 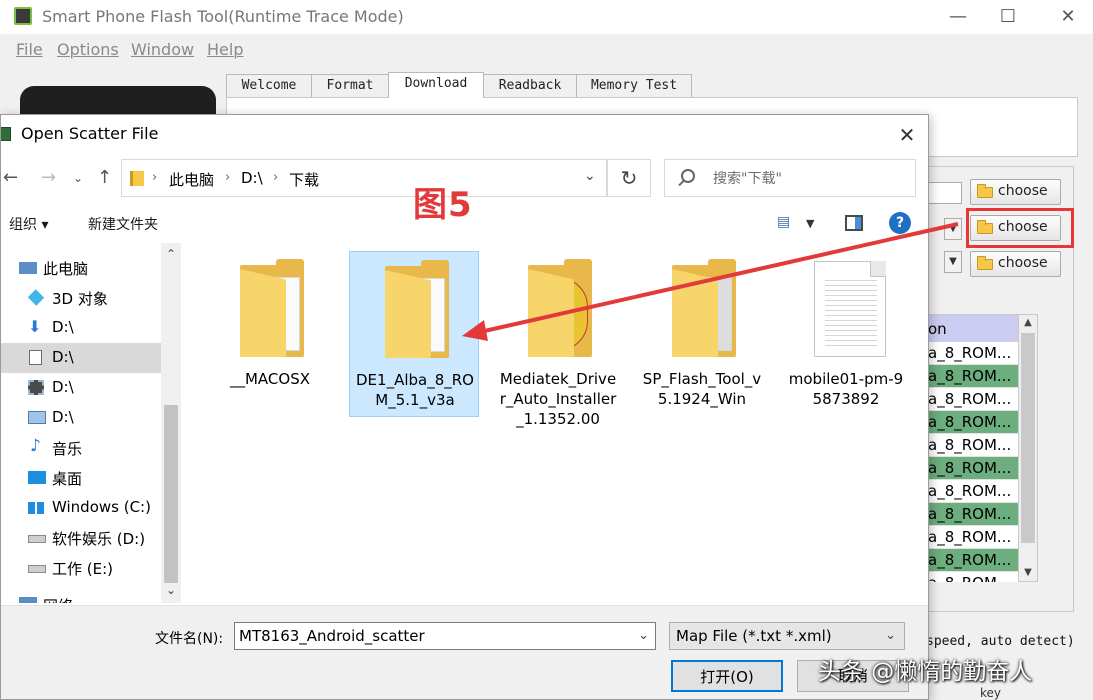 I want to click on auth-dropdown-icon: ▼, so click(x=953, y=262).